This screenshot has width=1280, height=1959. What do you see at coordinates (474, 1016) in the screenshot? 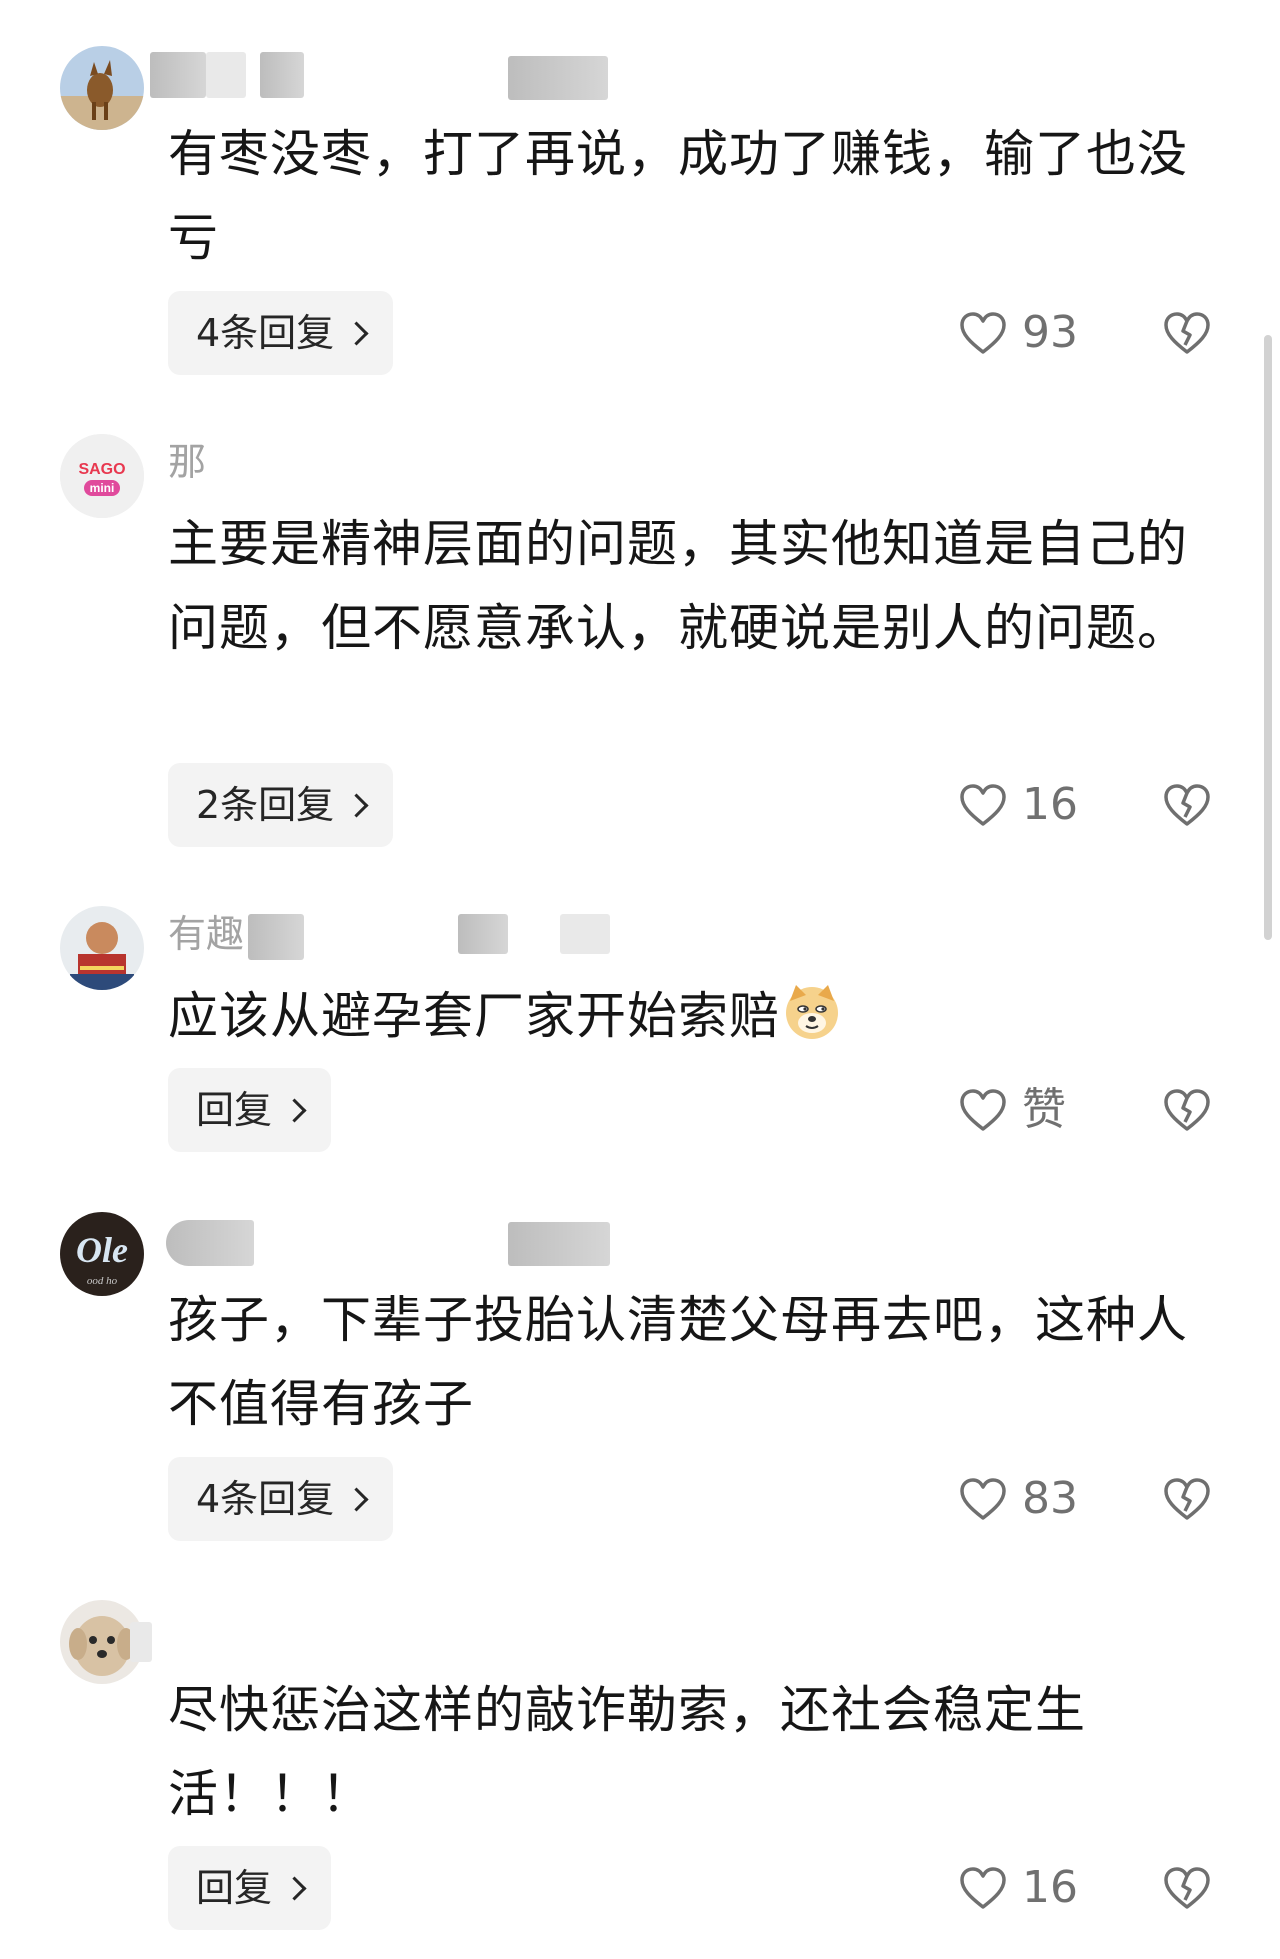
I see `comment-text-content: 应该从避孕套厂家开始索赔` at bounding box center [474, 1016].